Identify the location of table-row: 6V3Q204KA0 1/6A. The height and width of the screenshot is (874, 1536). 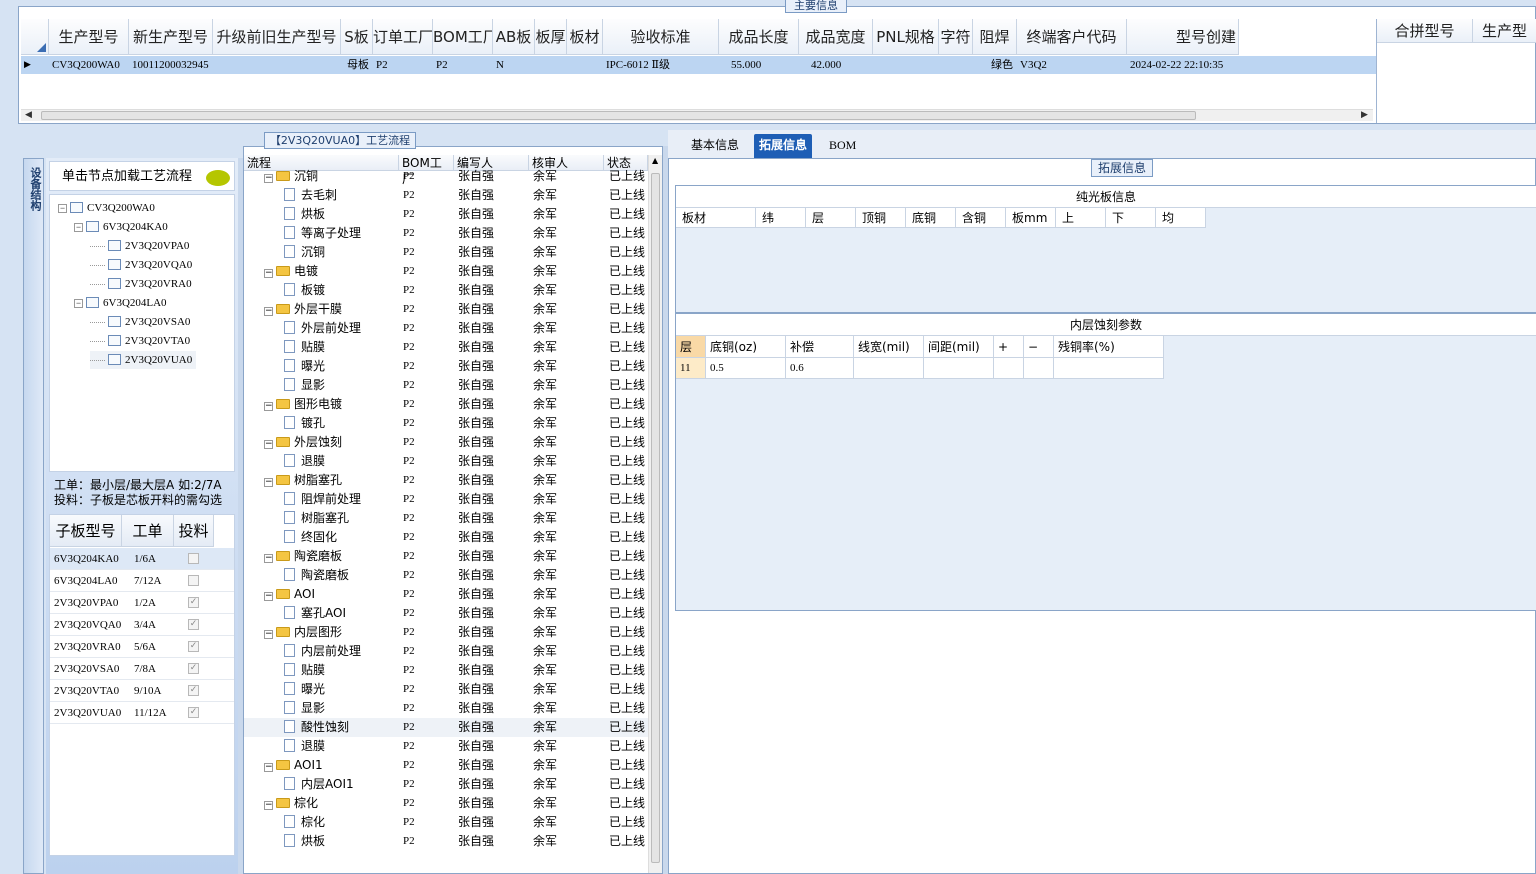
(142, 559).